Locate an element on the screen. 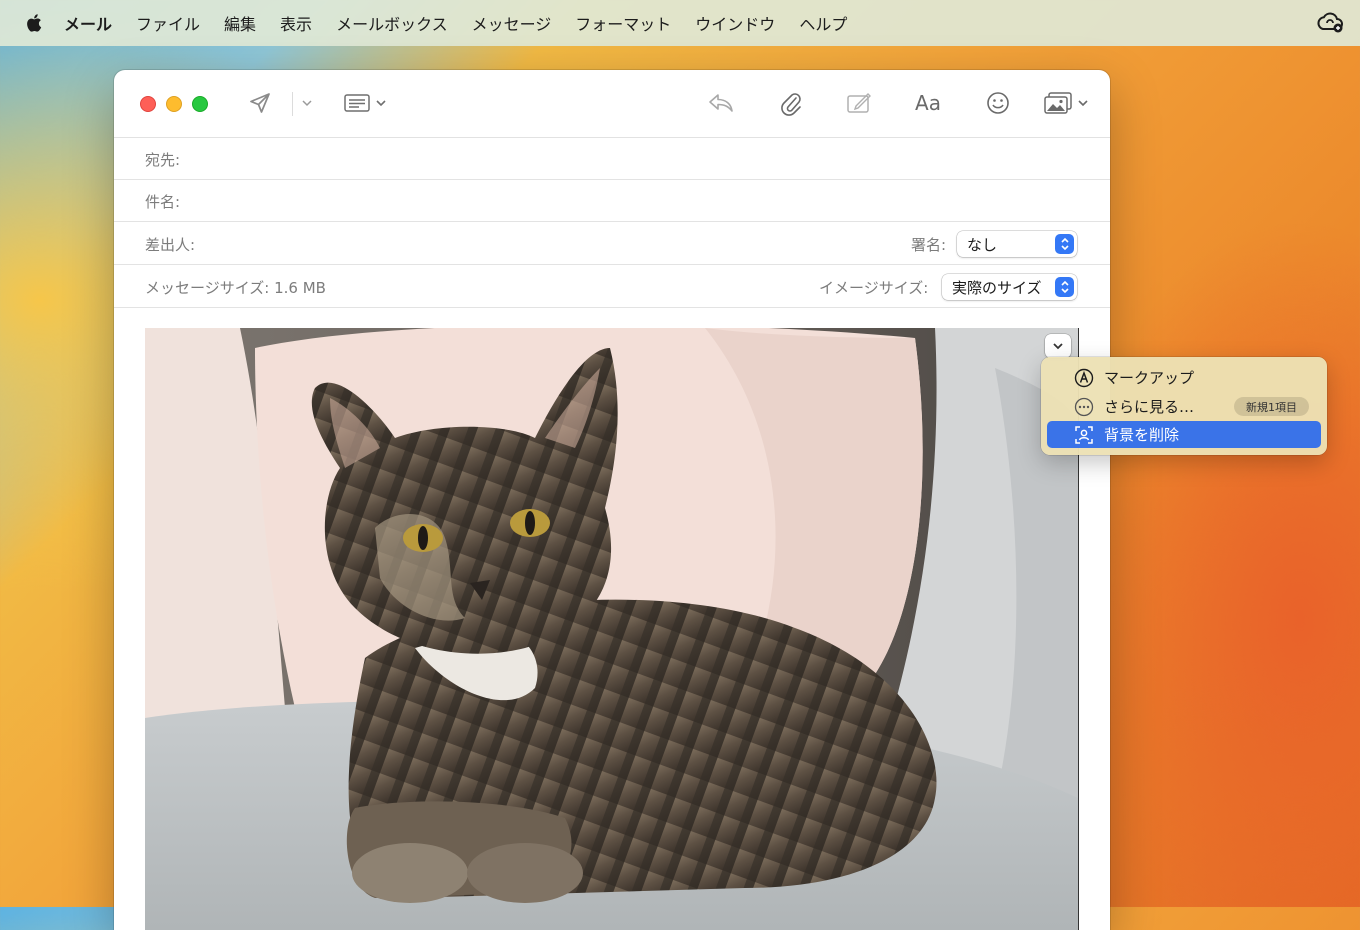  signature-label: 署名: is located at coordinates (929, 245).